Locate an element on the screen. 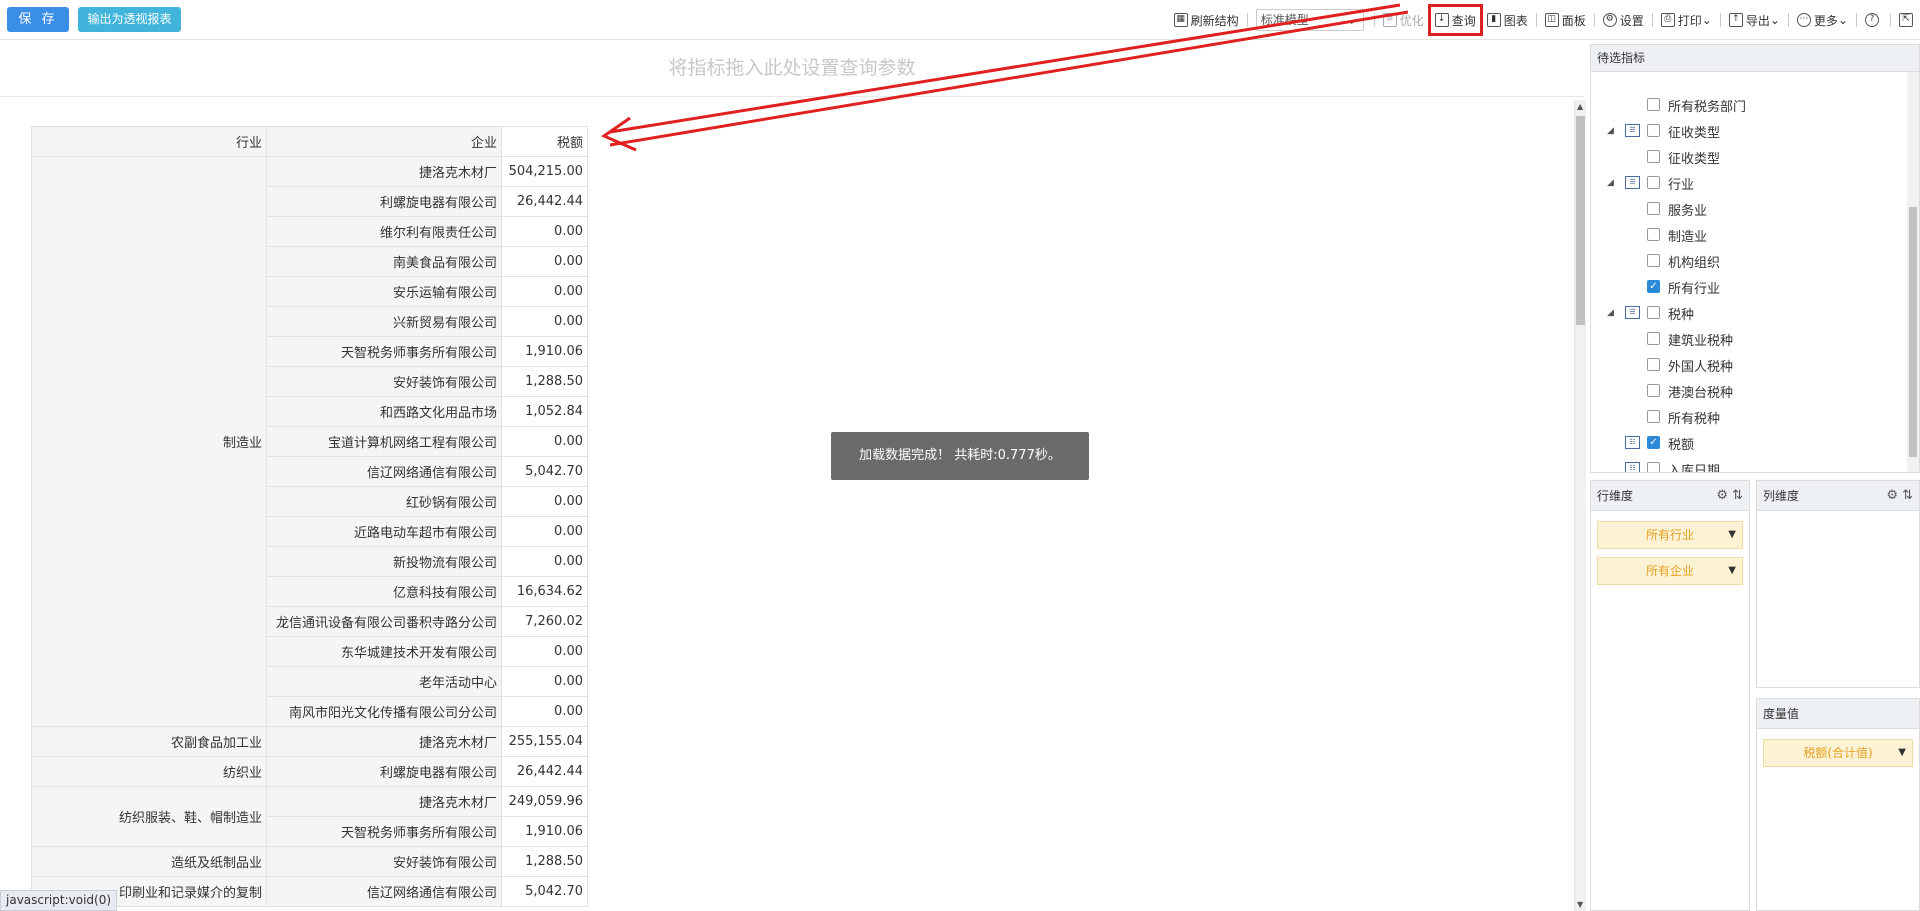 Image resolution: width=1920 pixels, height=911 pixels. main-scrollbar: ▲ ▼ is located at coordinates (1580, 505).